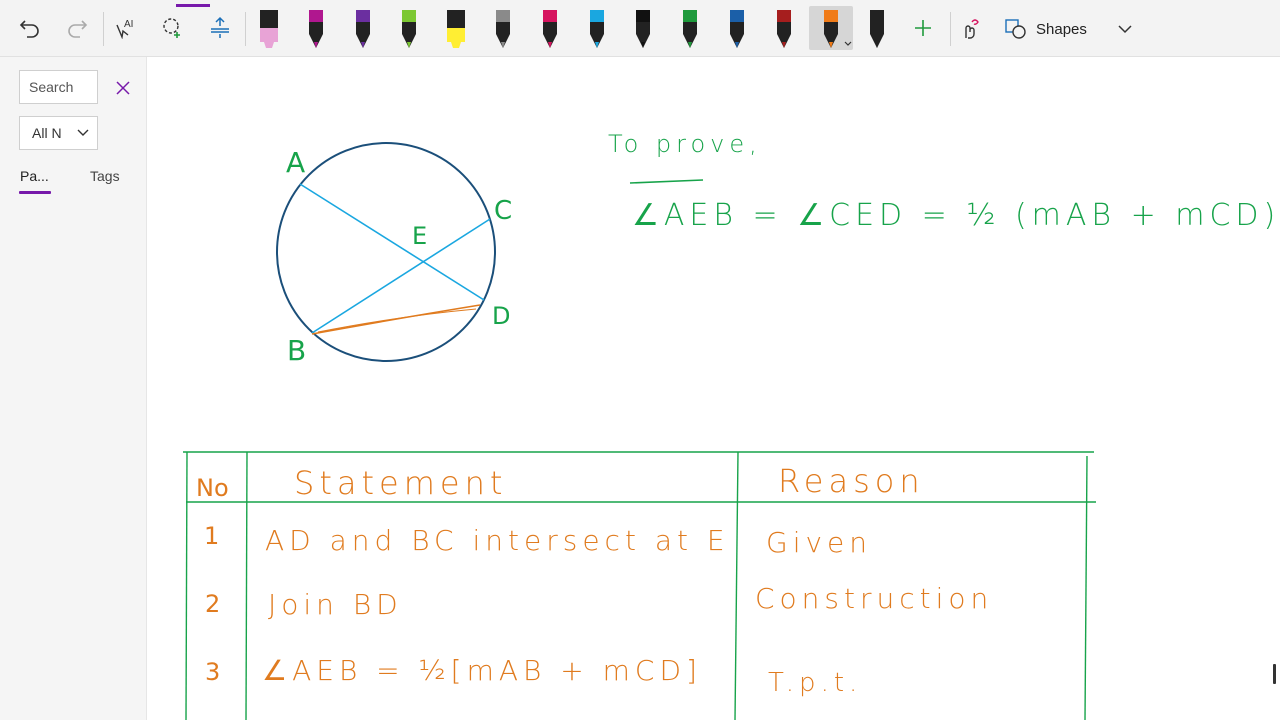 The width and height of the screenshot is (1280, 720). What do you see at coordinates (685, 144) in the screenshot?
I see `to-prove-text: To prove,` at bounding box center [685, 144].